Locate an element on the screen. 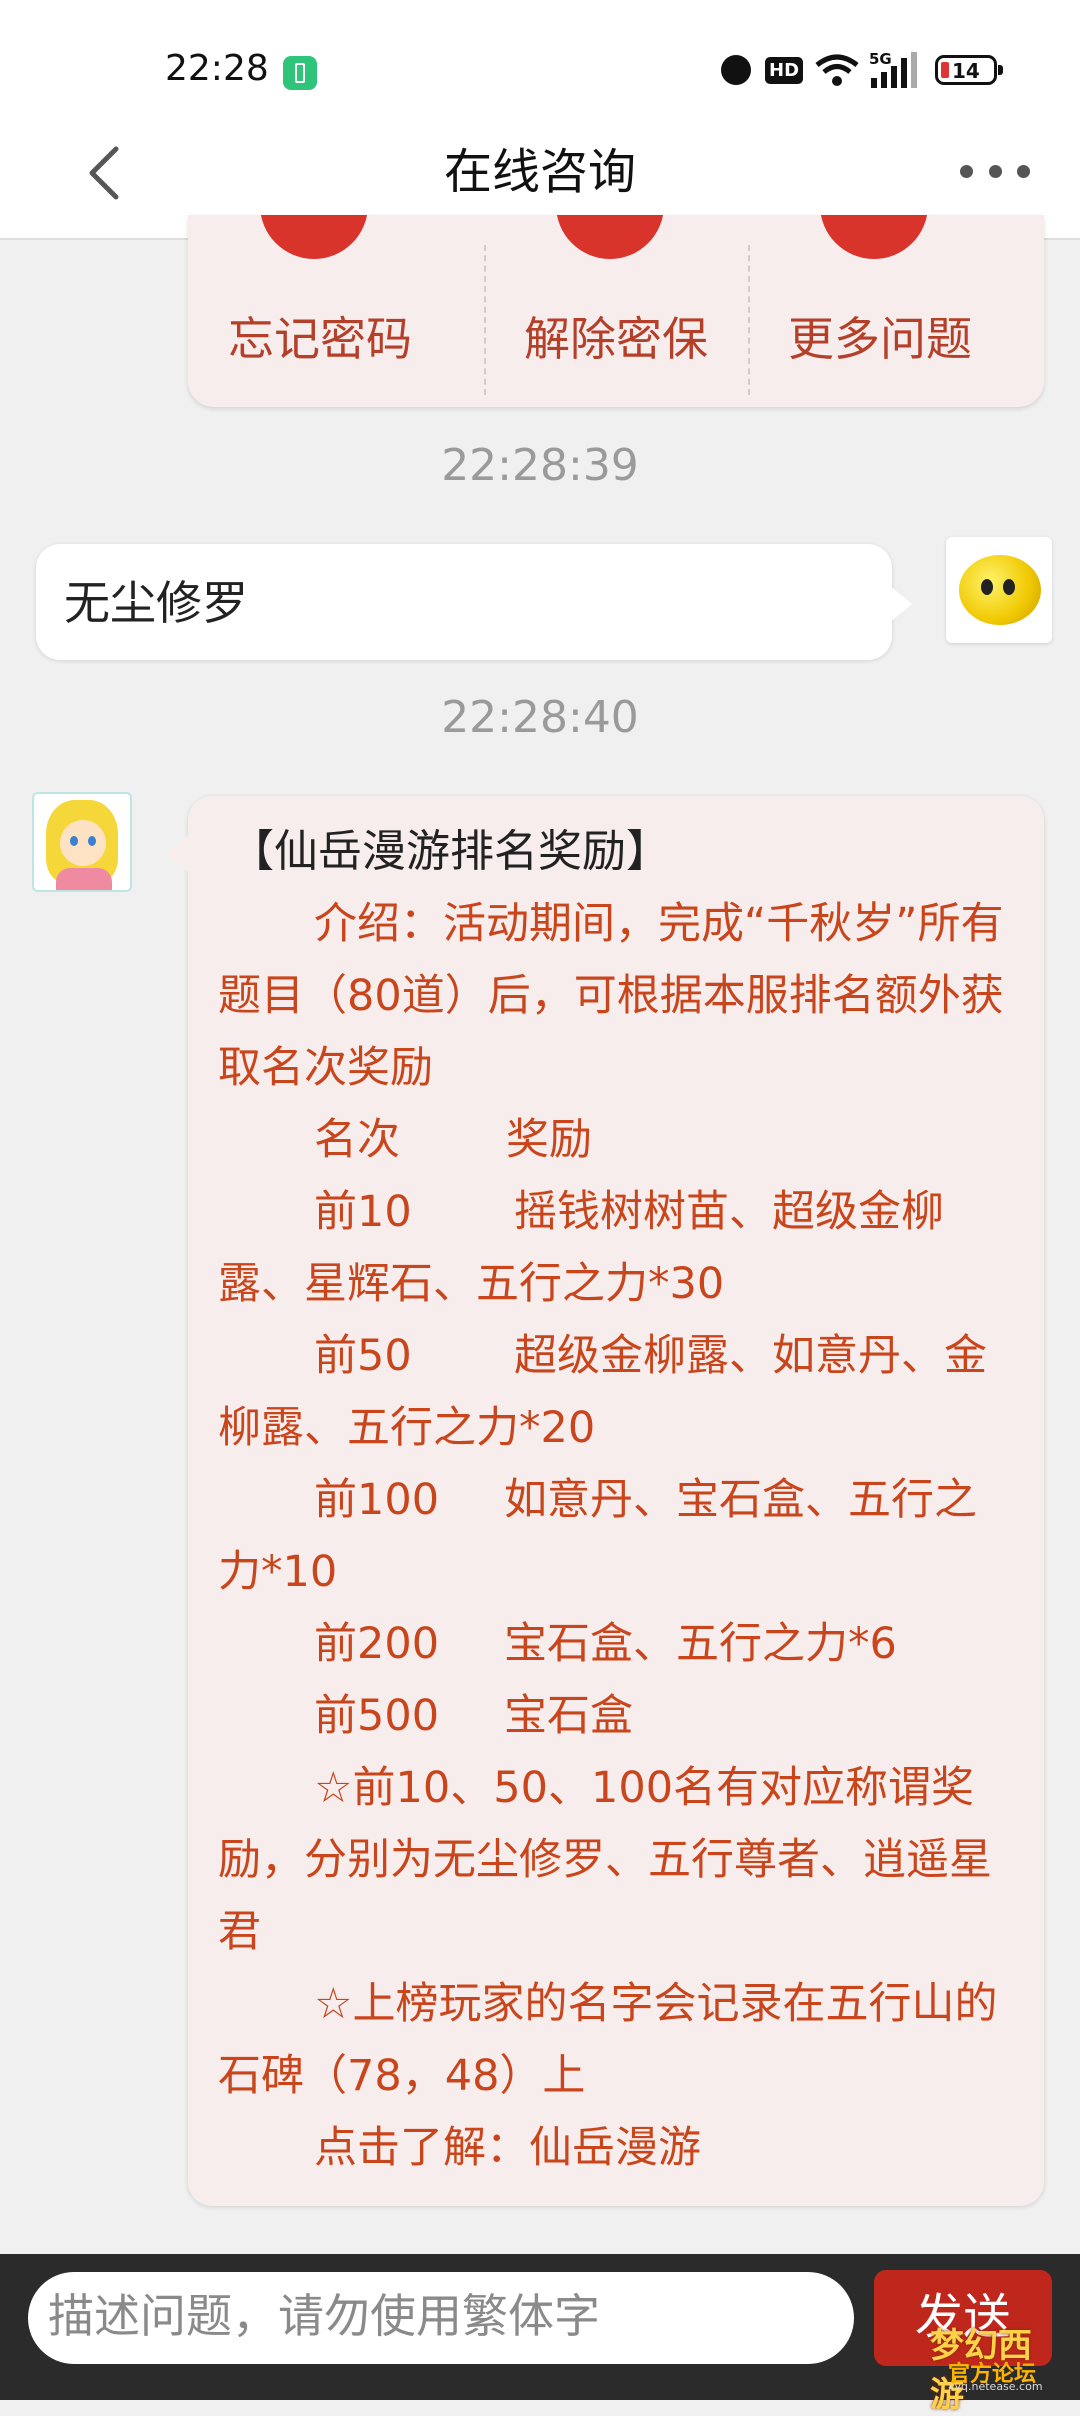 The image size is (1080, 2416). quick-action-label: 忘记密码 is located at coordinates (320, 339).